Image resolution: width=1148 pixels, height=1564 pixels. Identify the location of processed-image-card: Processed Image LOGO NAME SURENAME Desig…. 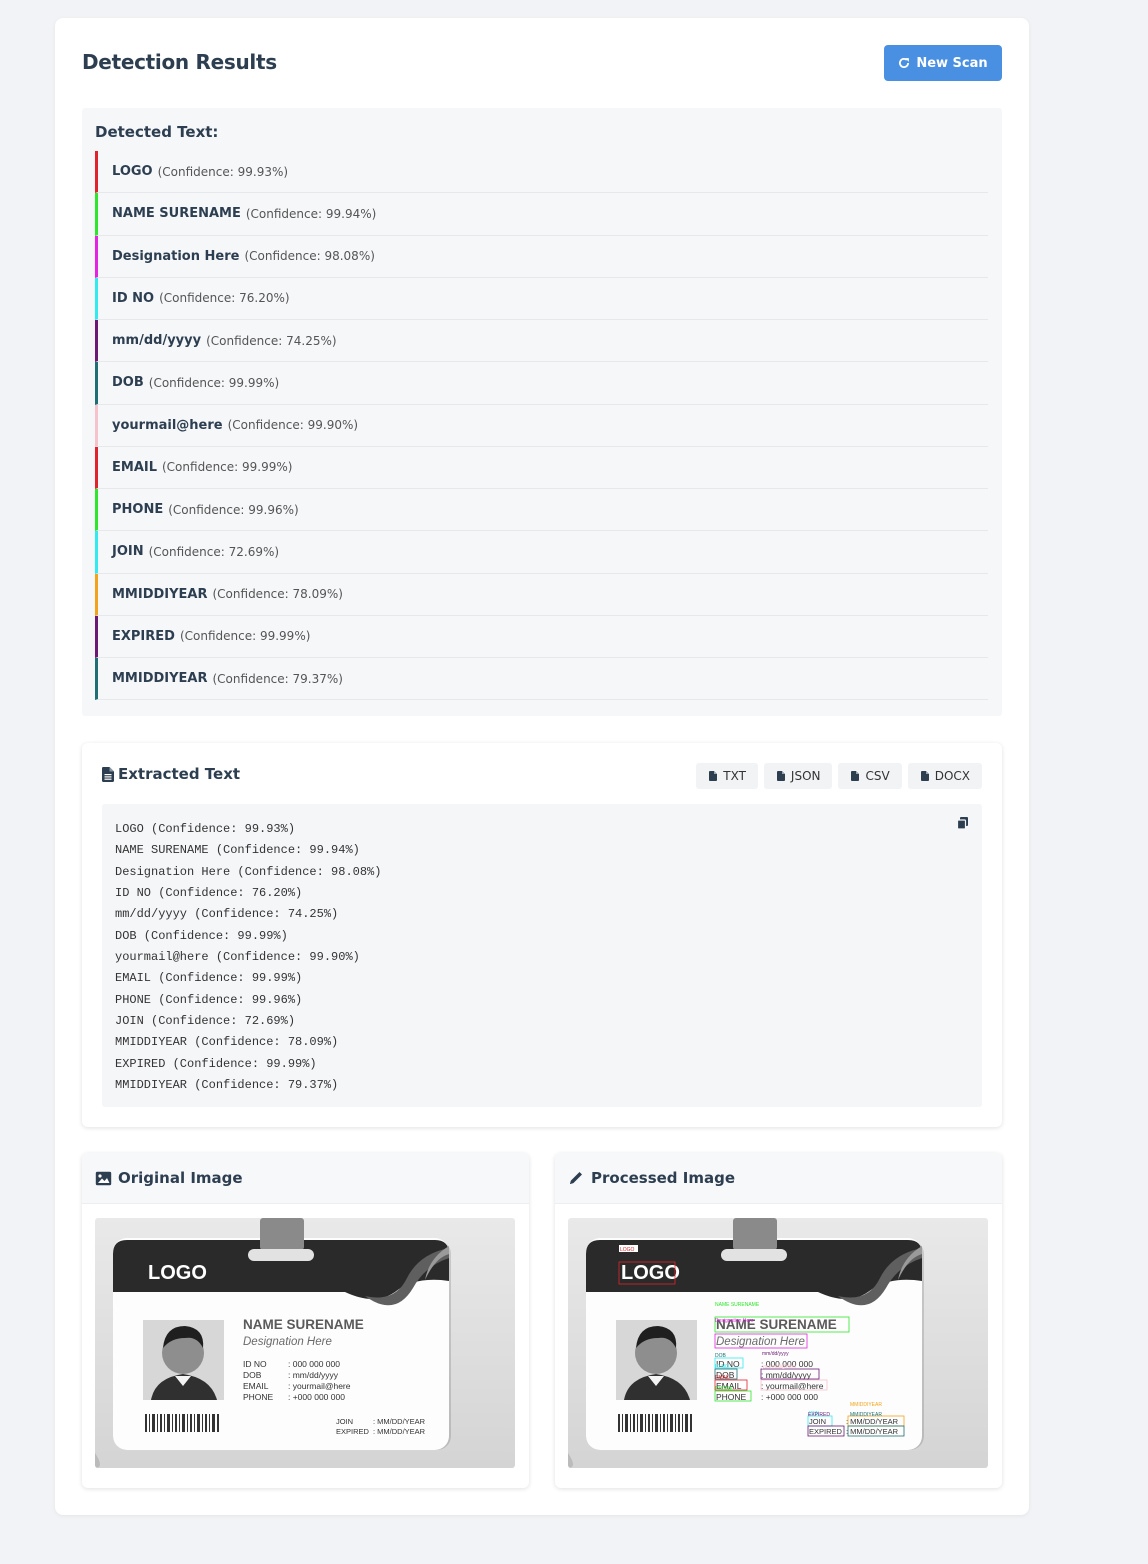
(778, 1320).